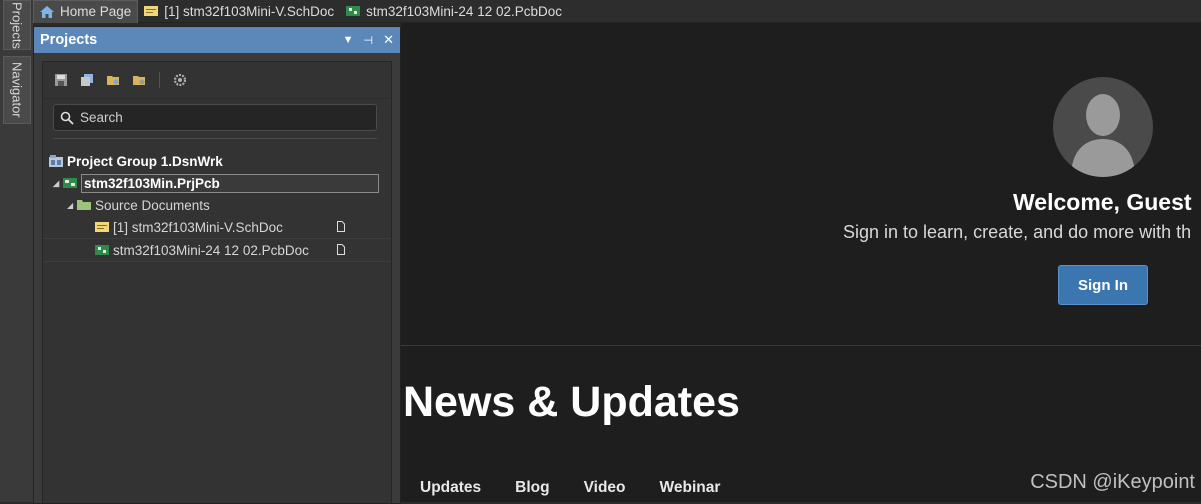  I want to click on tree-item-project-group: Project Group 1.DsnWrk, so click(217, 161).